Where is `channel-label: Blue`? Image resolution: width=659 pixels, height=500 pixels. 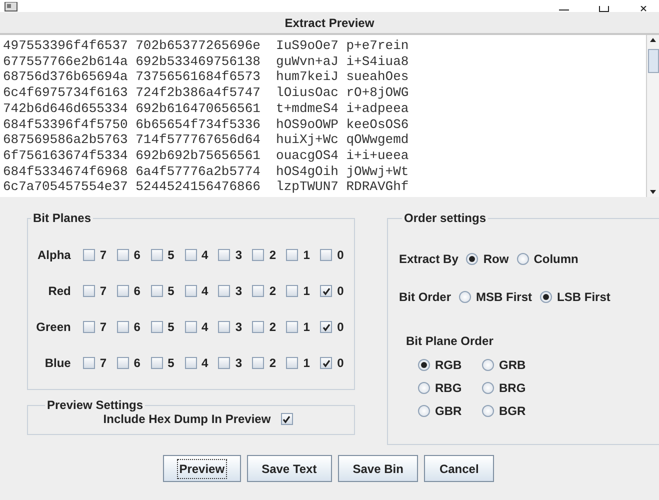
channel-label: Blue is located at coordinates (57, 363).